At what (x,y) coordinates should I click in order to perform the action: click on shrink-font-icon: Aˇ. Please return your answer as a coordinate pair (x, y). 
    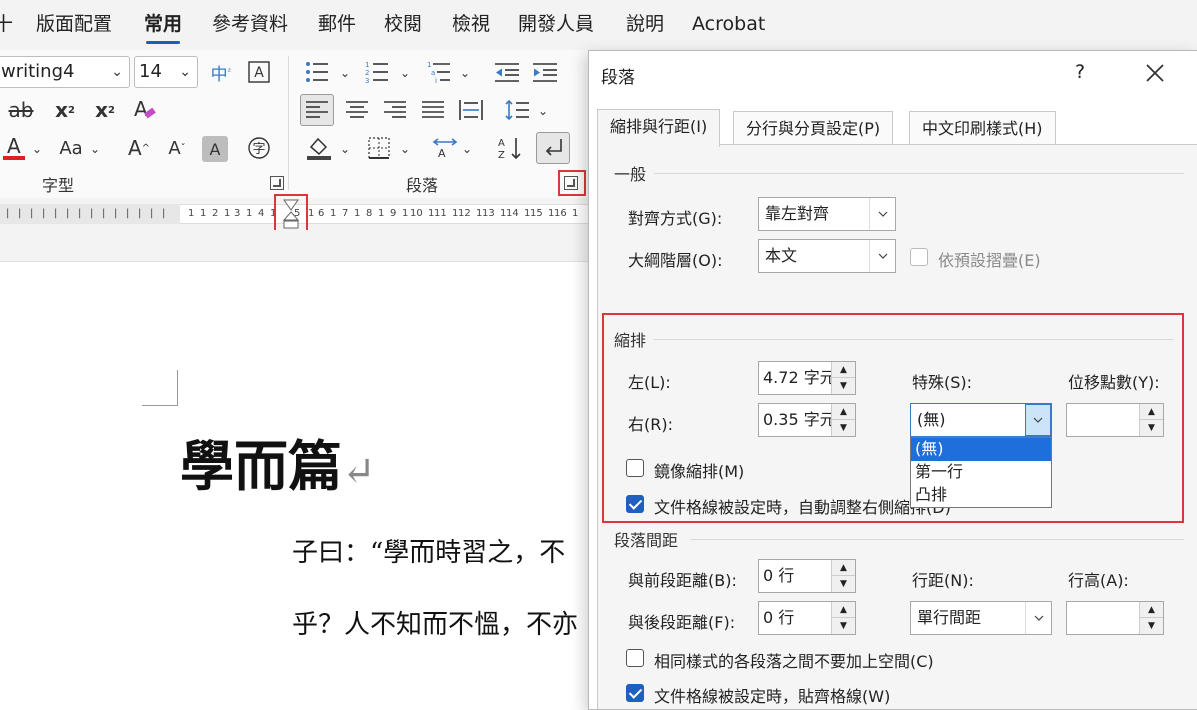
    Looking at the image, I should click on (177, 148).